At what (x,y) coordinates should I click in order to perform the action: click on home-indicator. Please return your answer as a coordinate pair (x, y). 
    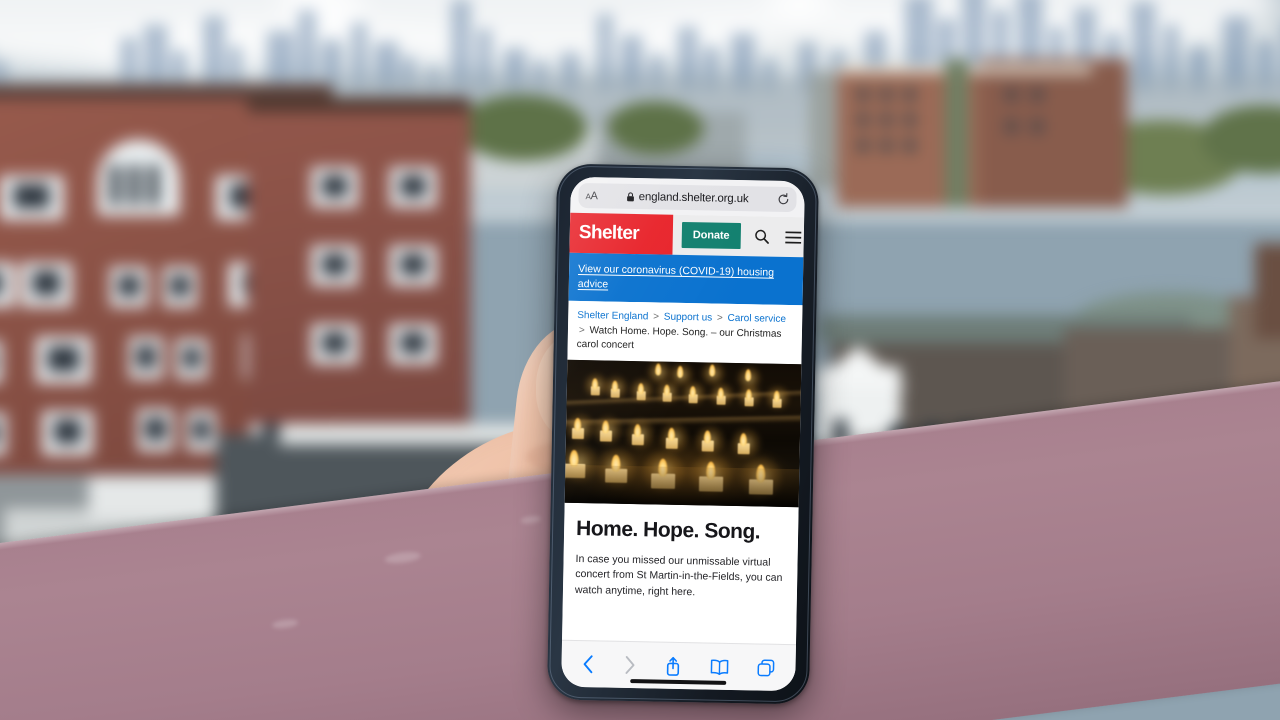
    Looking at the image, I should click on (678, 682).